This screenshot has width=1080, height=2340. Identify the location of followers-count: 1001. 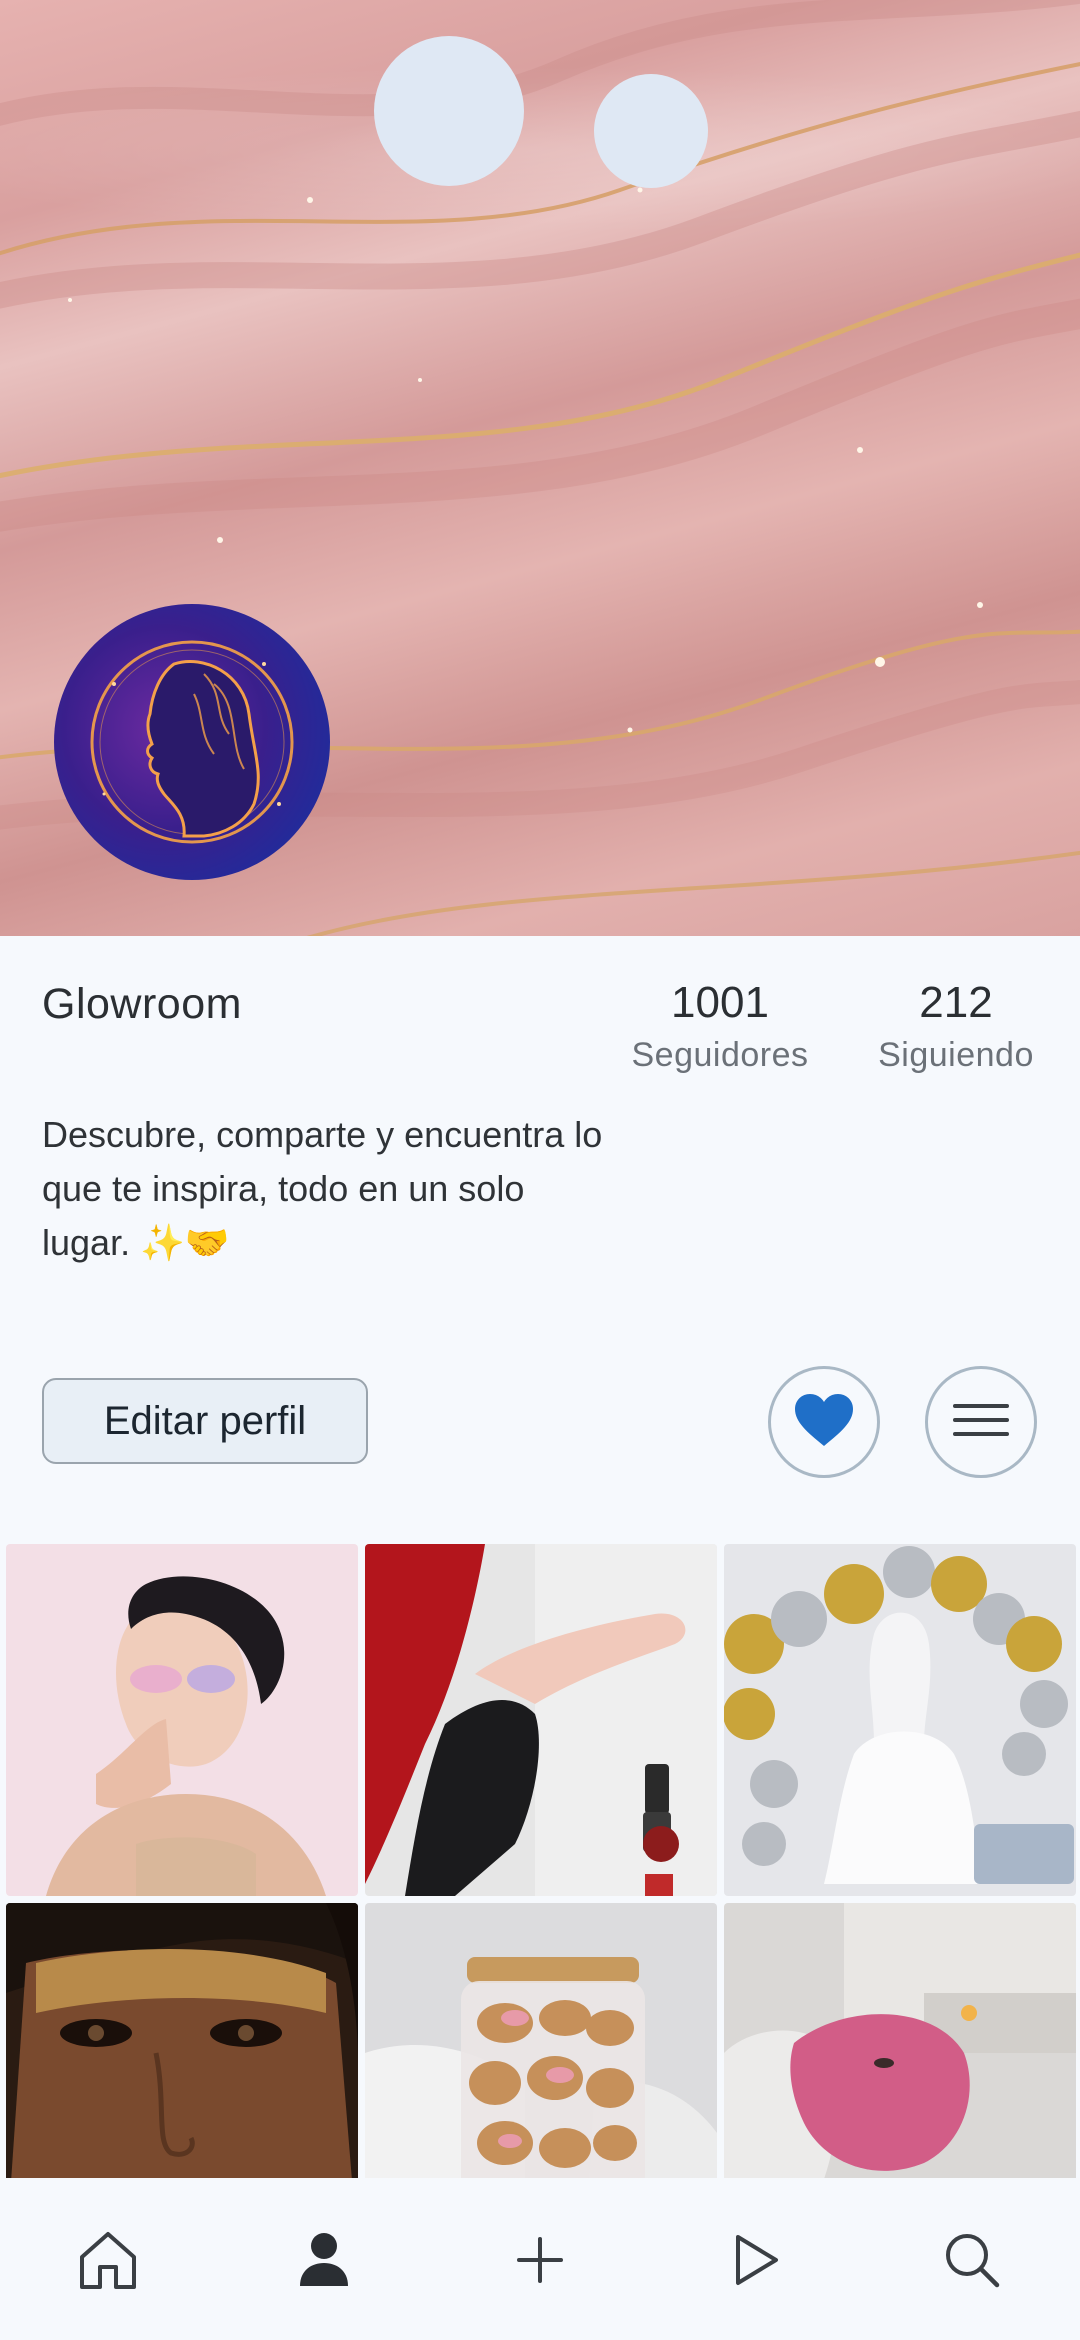
(720, 1002).